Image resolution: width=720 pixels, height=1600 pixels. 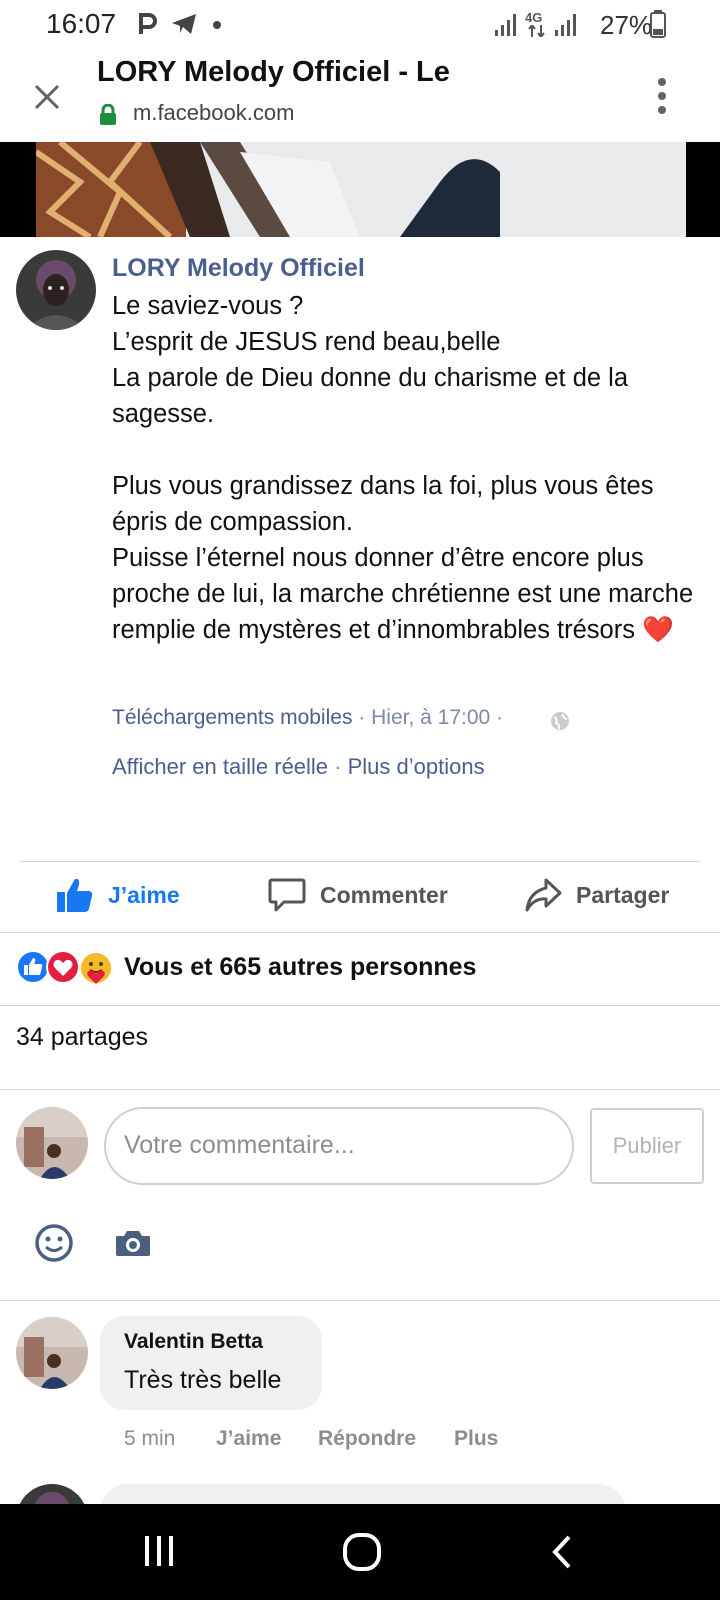 I want to click on user-avatar, so click(x=52, y=1143).